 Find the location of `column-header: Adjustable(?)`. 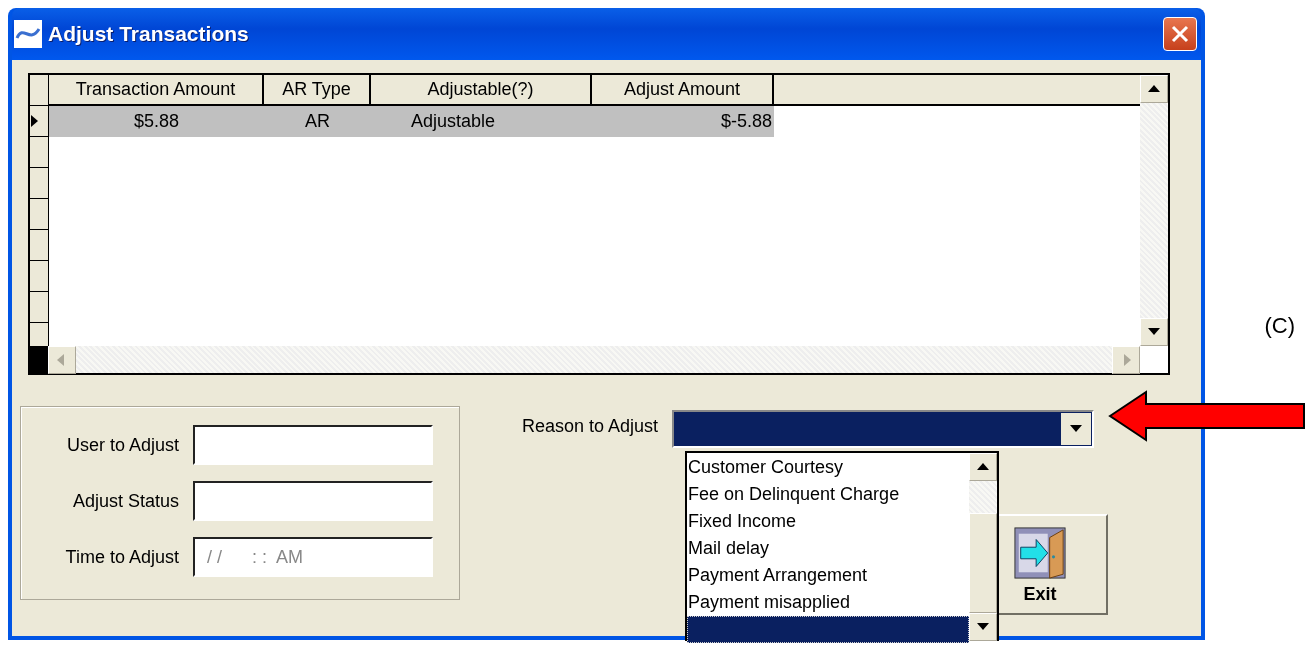

column-header: Adjustable(?) is located at coordinates (481, 89).